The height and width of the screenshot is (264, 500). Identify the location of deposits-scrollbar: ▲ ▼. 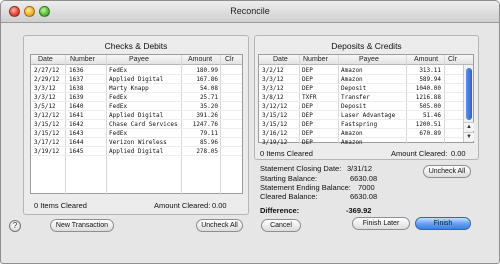
(468, 103).